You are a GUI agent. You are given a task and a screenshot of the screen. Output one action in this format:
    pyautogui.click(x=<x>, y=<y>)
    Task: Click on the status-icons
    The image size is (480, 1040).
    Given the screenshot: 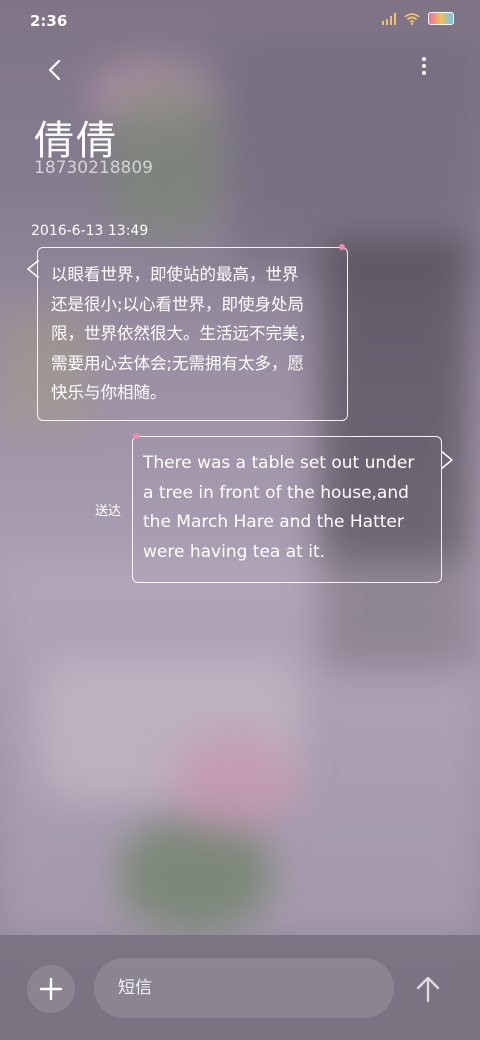 What is the action you would take?
    pyautogui.click(x=418, y=18)
    